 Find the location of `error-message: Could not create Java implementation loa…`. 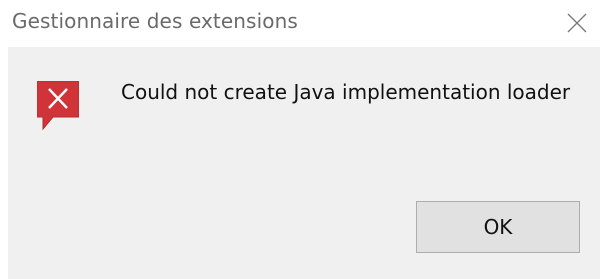

error-message: Could not create Java implementation loa… is located at coordinates (346, 92).